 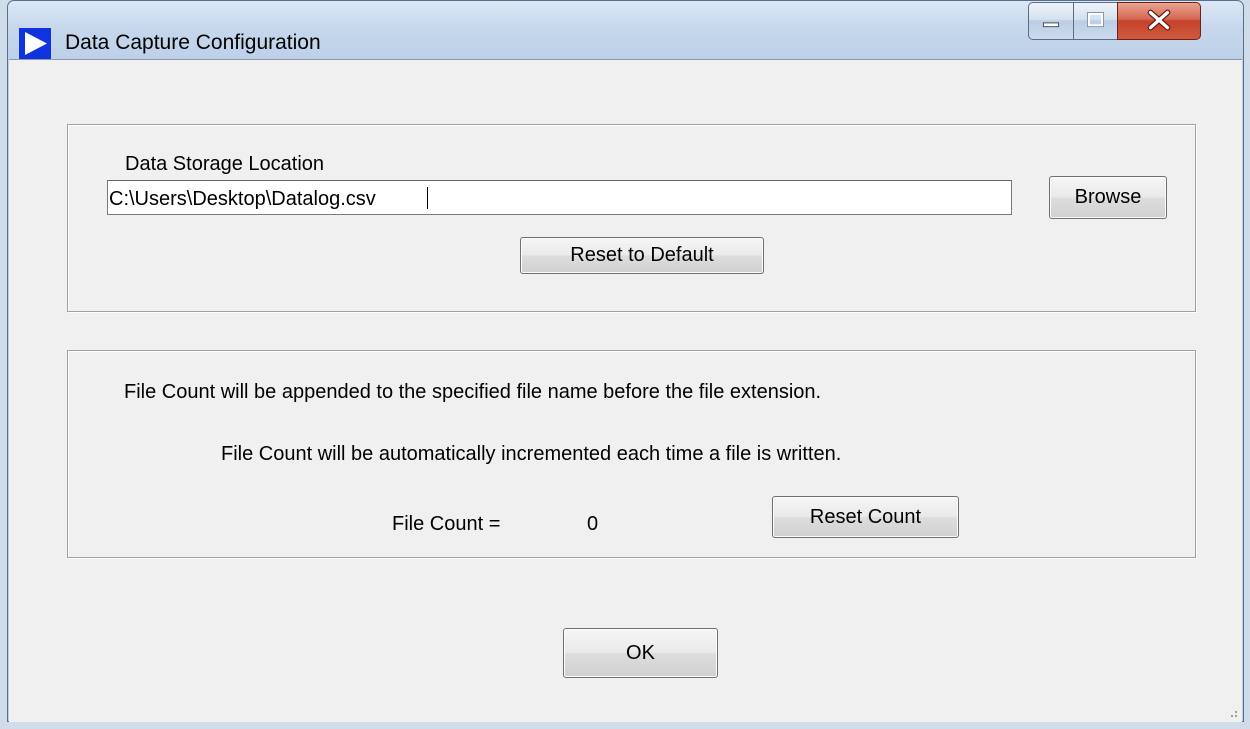 What do you see at coordinates (625, 30) in the screenshot?
I see `title-bar: Data Capture Configuration` at bounding box center [625, 30].